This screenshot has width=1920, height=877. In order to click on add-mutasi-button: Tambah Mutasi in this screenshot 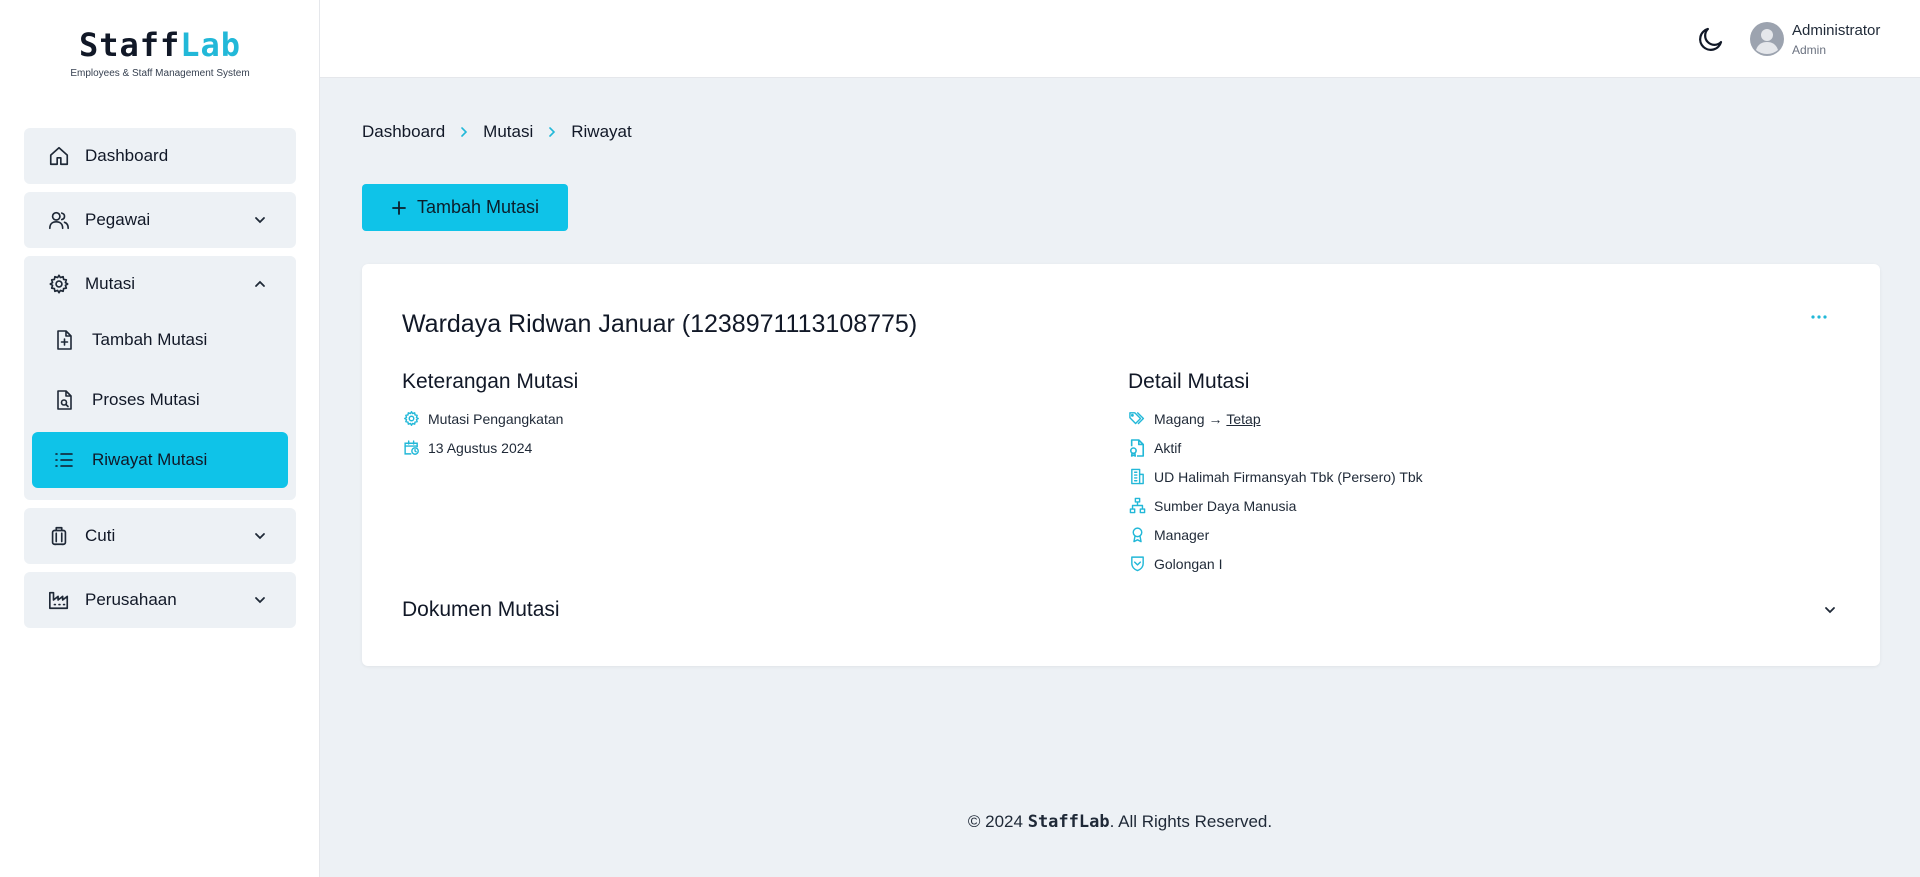, I will do `click(465, 207)`.